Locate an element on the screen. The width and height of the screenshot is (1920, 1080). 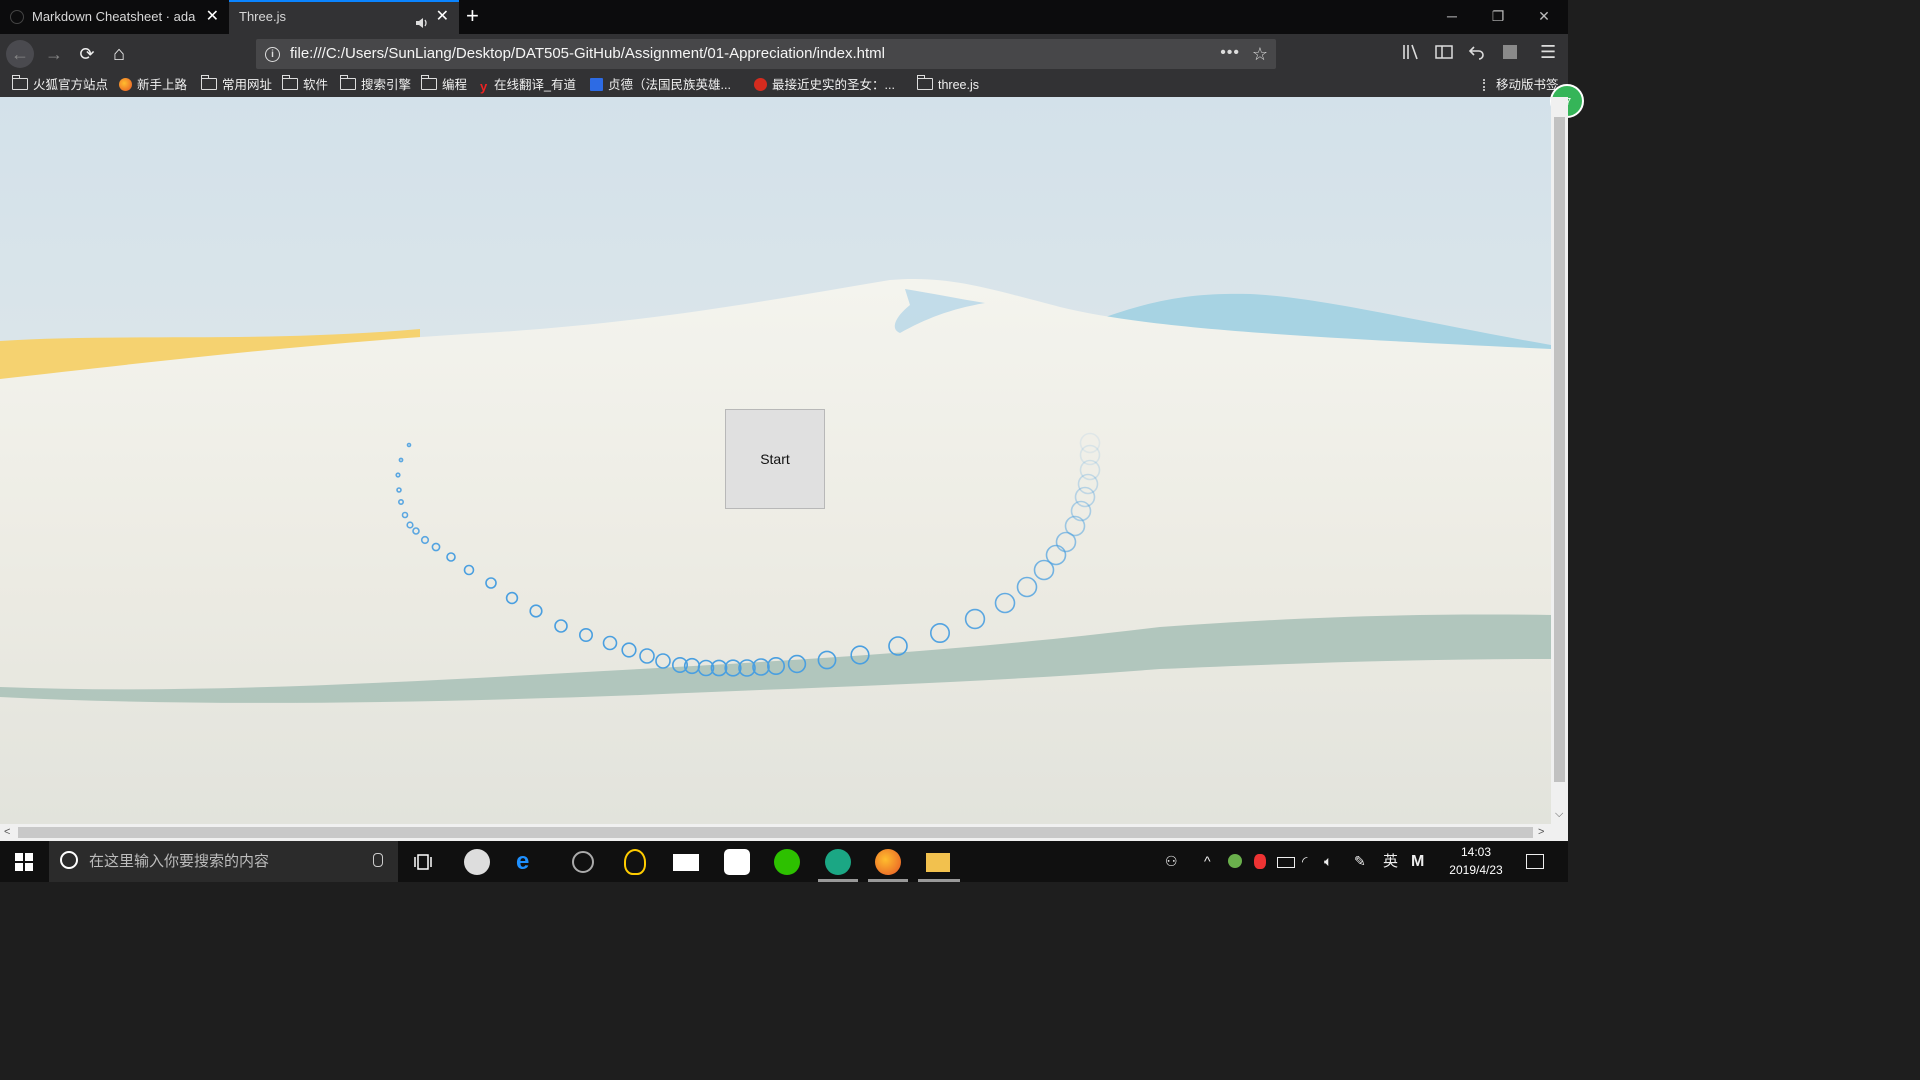
menu-icon: ☰ is located at coordinates (1548, 52).